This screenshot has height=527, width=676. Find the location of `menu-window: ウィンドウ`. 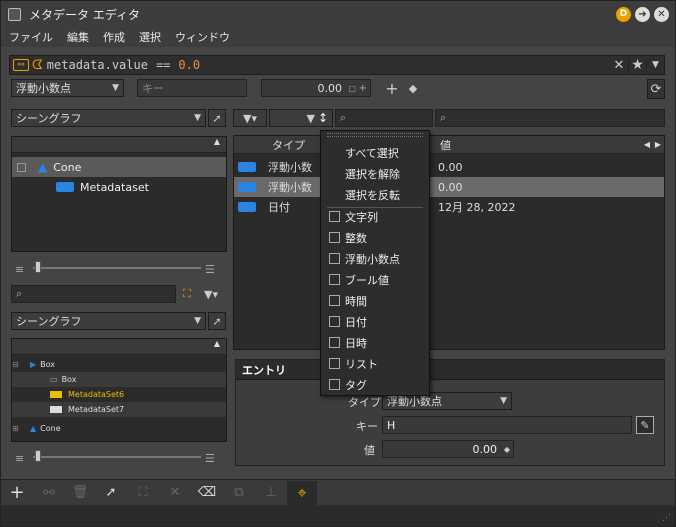

menu-window: ウィンドウ is located at coordinates (202, 37).